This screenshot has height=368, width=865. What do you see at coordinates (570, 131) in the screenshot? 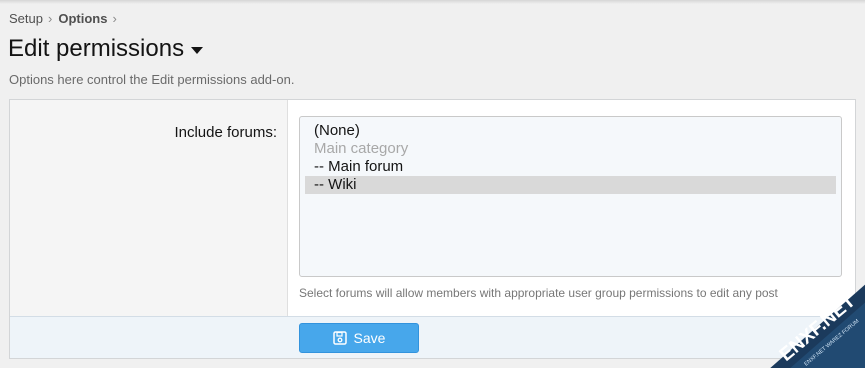
I see `listbox-option-none: (None)` at bounding box center [570, 131].